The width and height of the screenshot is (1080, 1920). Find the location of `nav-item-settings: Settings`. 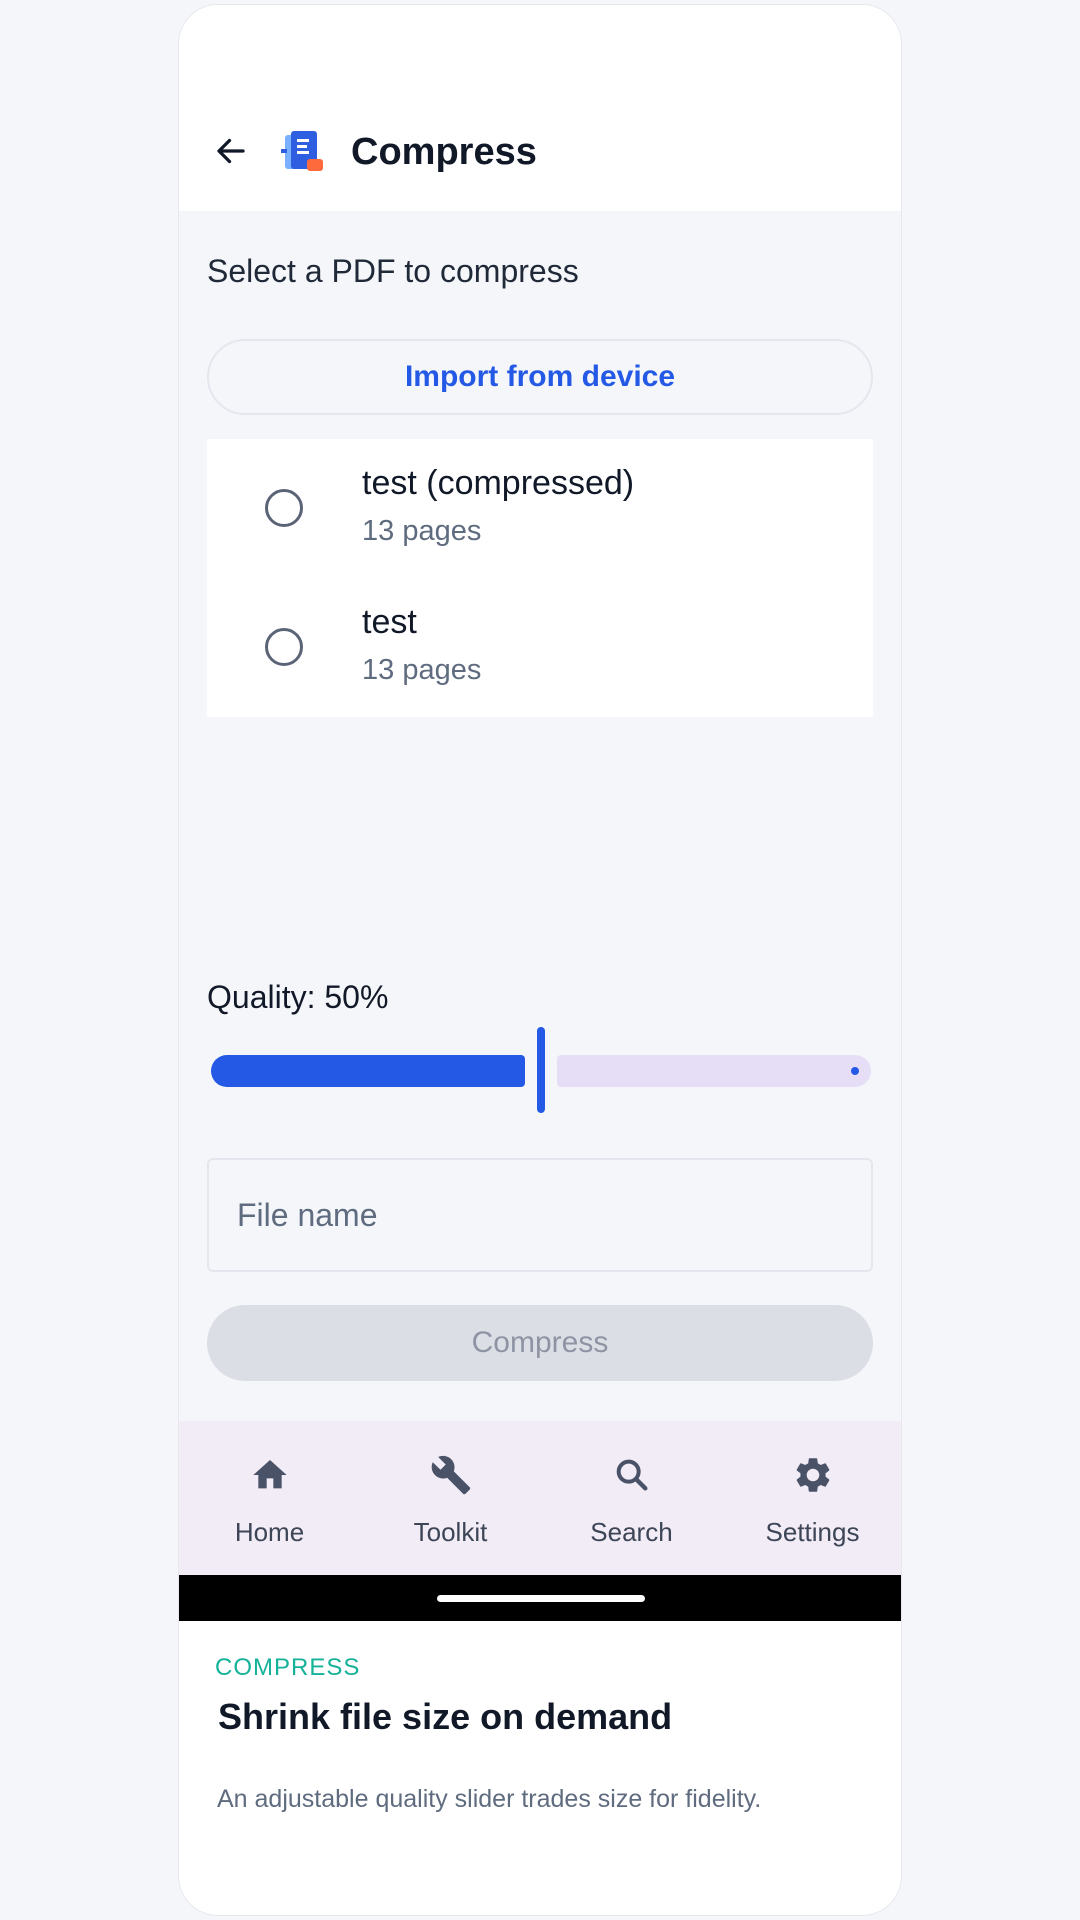

nav-item-settings: Settings is located at coordinates (811, 1498).